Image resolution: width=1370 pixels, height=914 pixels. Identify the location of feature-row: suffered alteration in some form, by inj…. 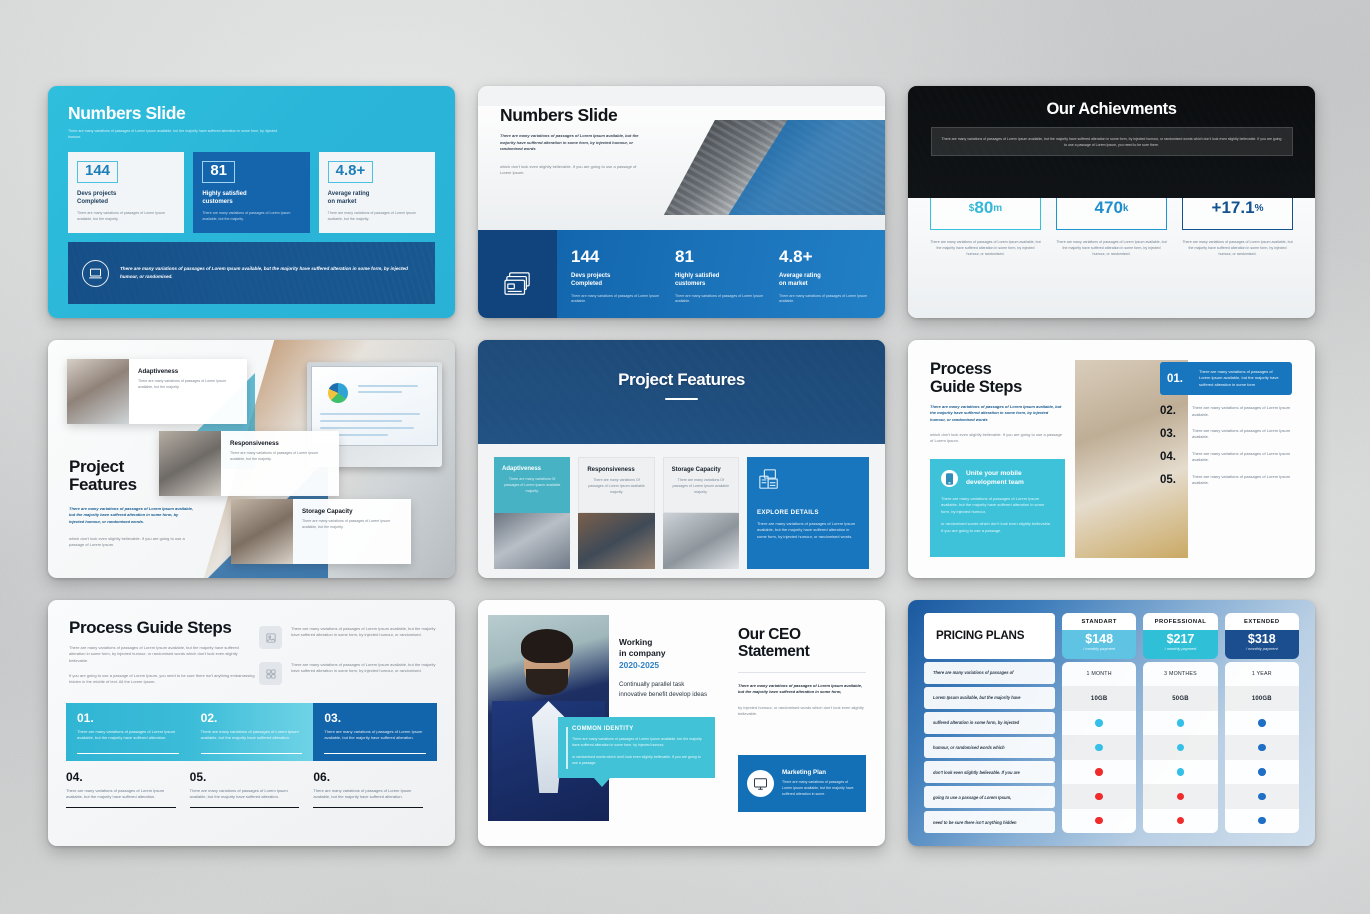
(989, 722).